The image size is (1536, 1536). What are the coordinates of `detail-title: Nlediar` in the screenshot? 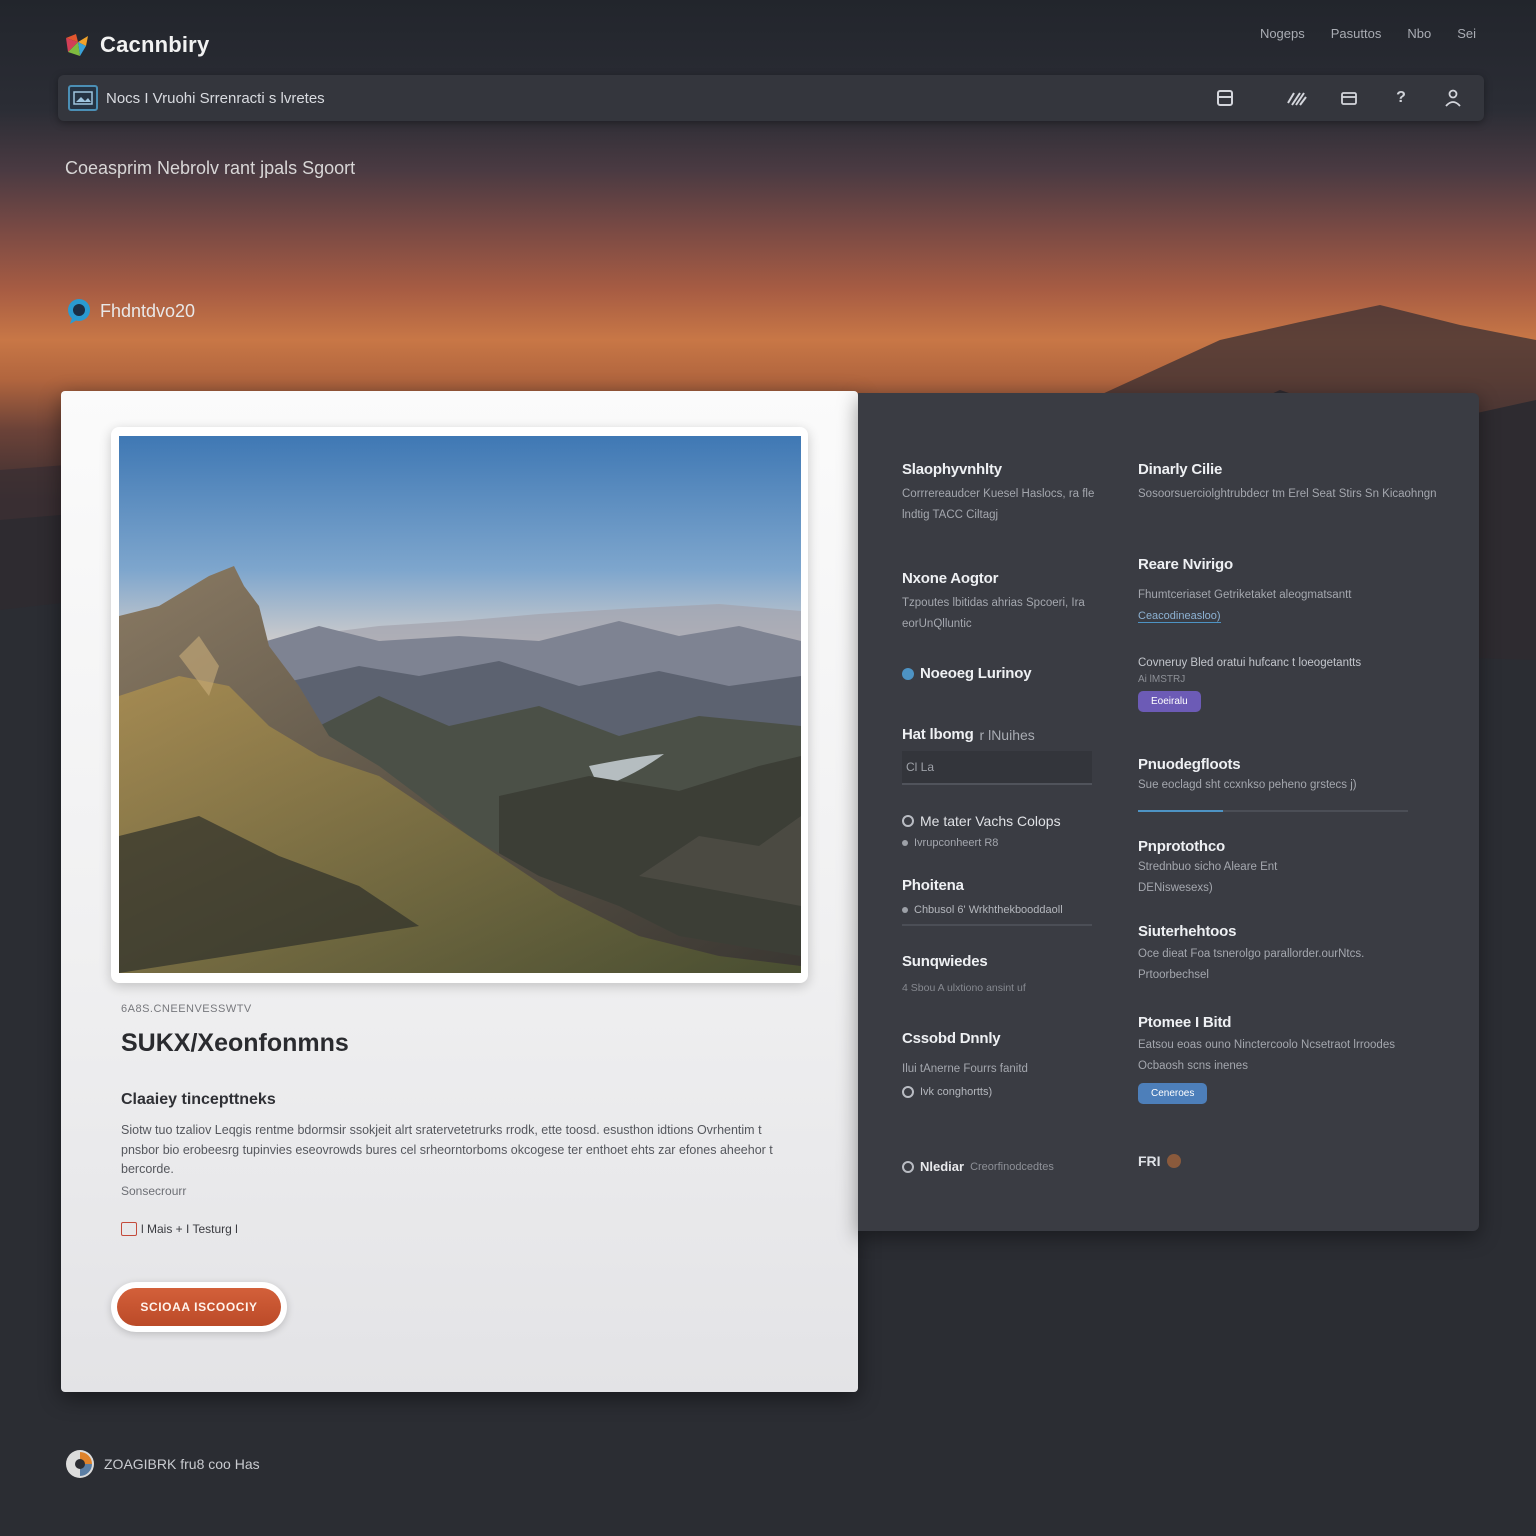 It's located at (942, 1166).